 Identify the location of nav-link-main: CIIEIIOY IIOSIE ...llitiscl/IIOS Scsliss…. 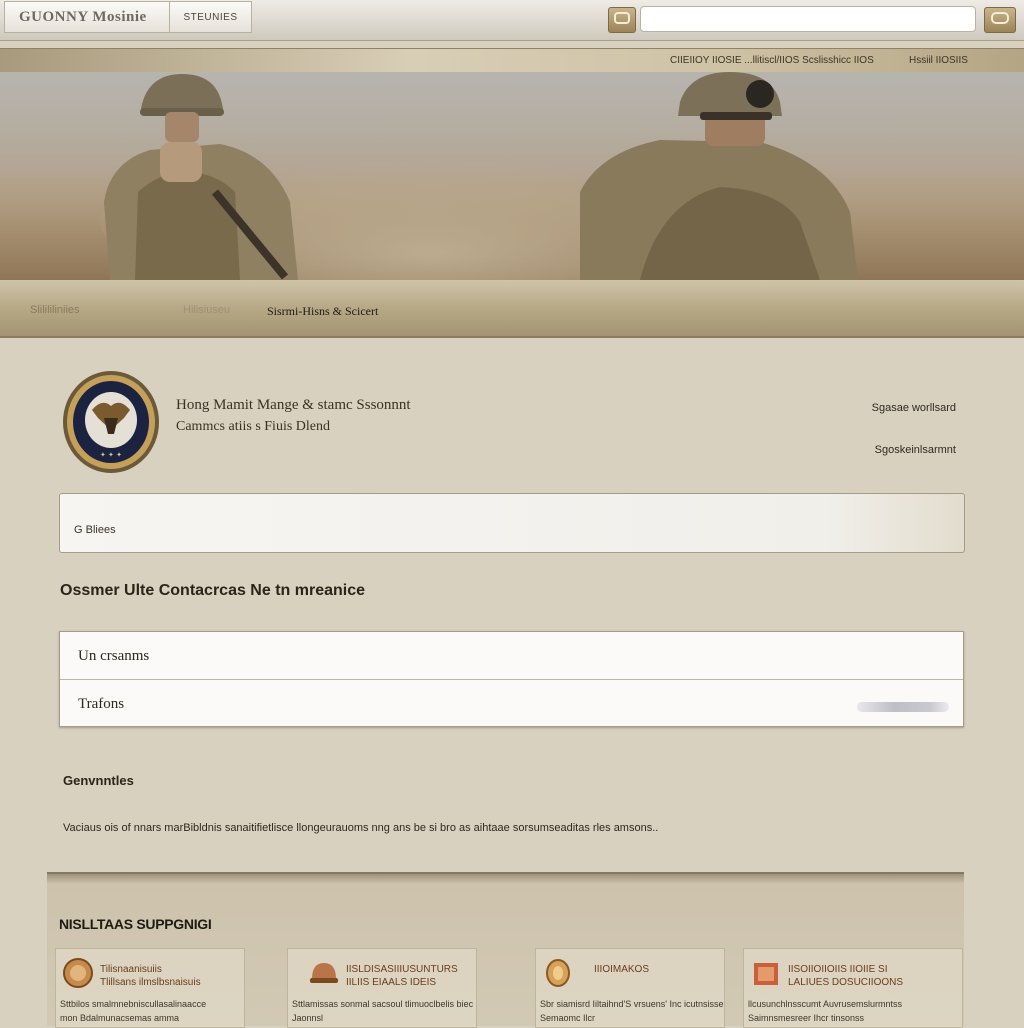
(772, 60).